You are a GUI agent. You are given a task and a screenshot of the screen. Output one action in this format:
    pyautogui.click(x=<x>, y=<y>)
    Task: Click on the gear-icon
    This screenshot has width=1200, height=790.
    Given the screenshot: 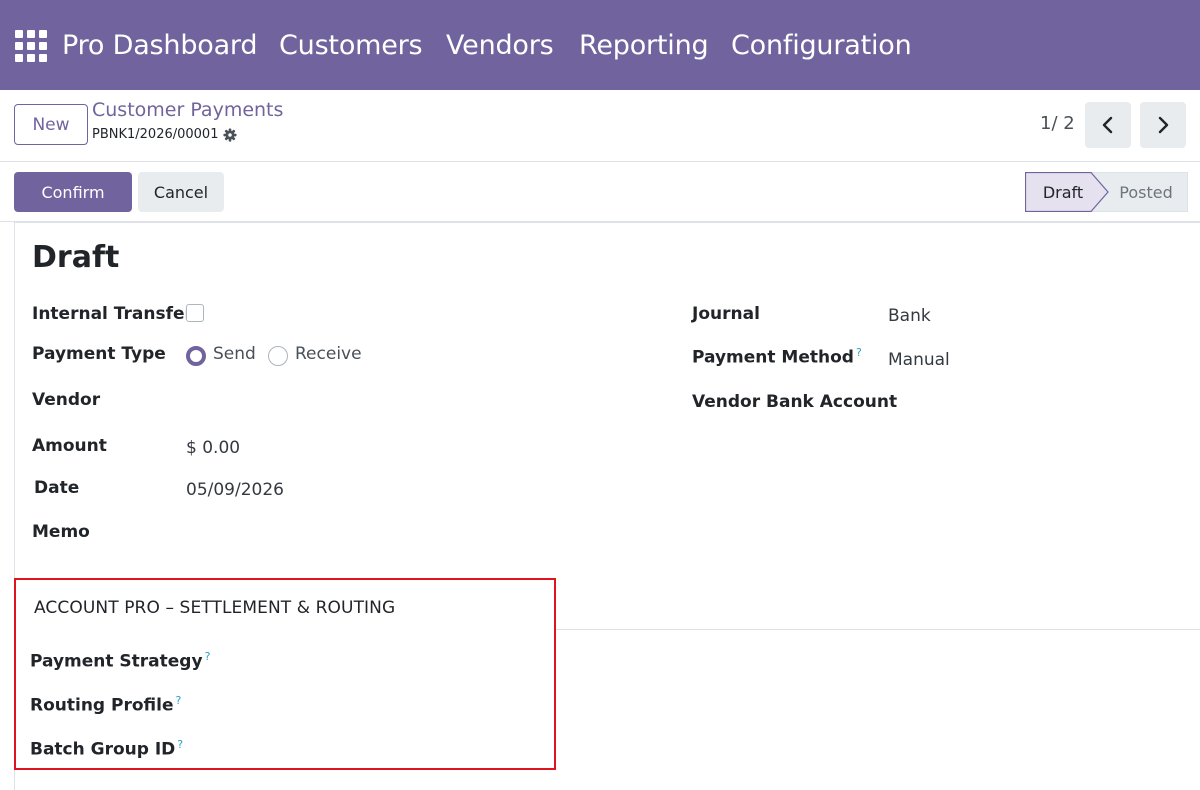 What is the action you would take?
    pyautogui.click(x=230, y=134)
    